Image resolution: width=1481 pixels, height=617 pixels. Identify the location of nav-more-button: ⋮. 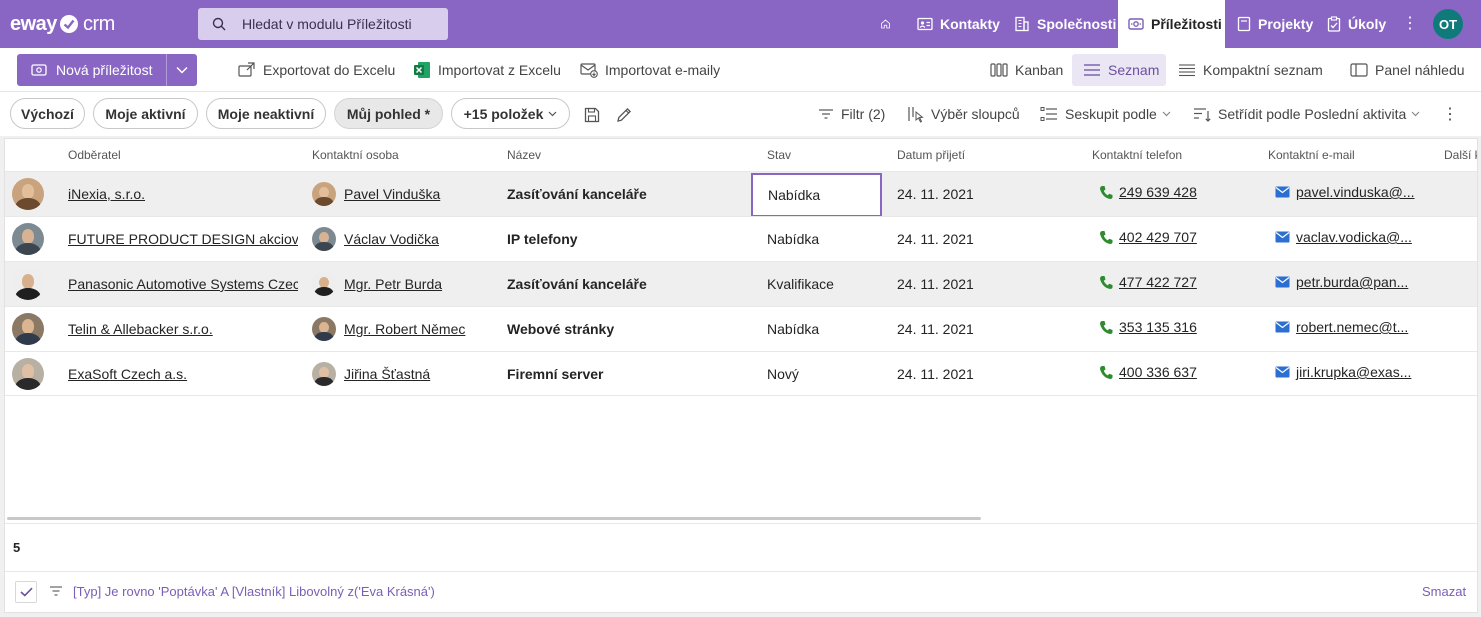
(1410, 24).